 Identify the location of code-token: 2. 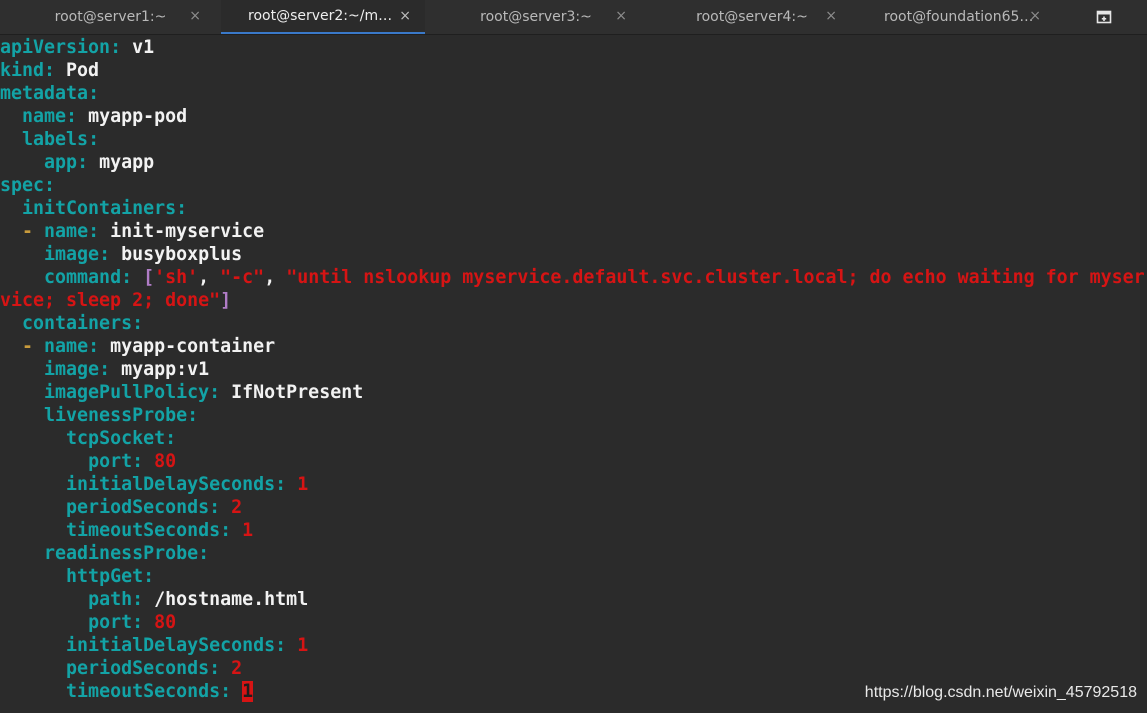
(237, 668).